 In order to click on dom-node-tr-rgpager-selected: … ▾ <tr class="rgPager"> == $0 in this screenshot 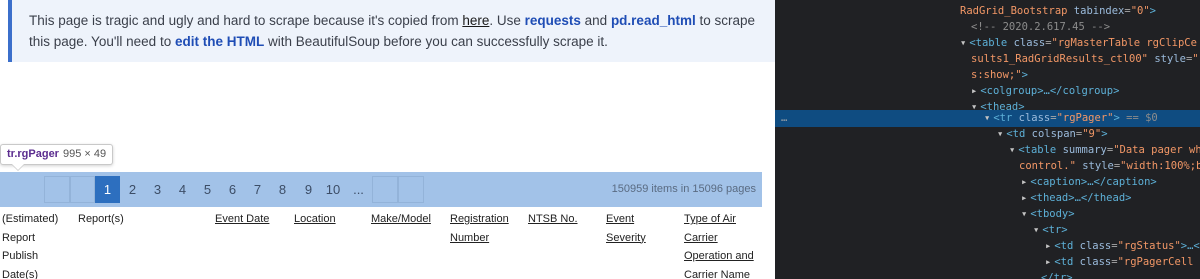, I will do `click(987, 118)`.